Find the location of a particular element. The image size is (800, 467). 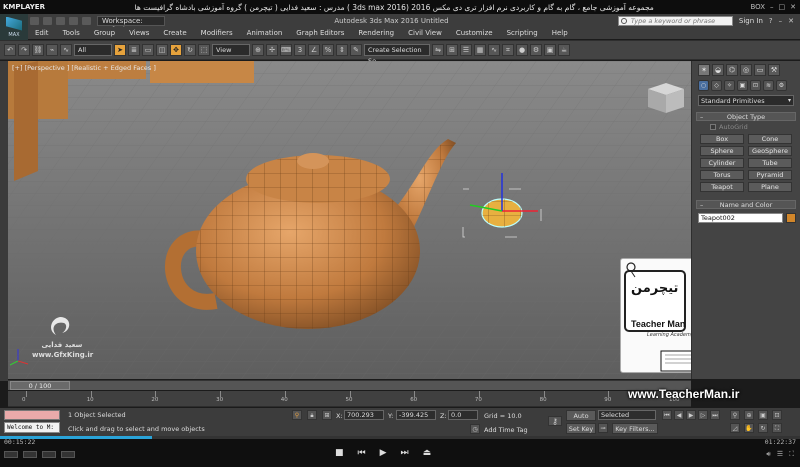

link-icon: ⛓ is located at coordinates (38, 50).